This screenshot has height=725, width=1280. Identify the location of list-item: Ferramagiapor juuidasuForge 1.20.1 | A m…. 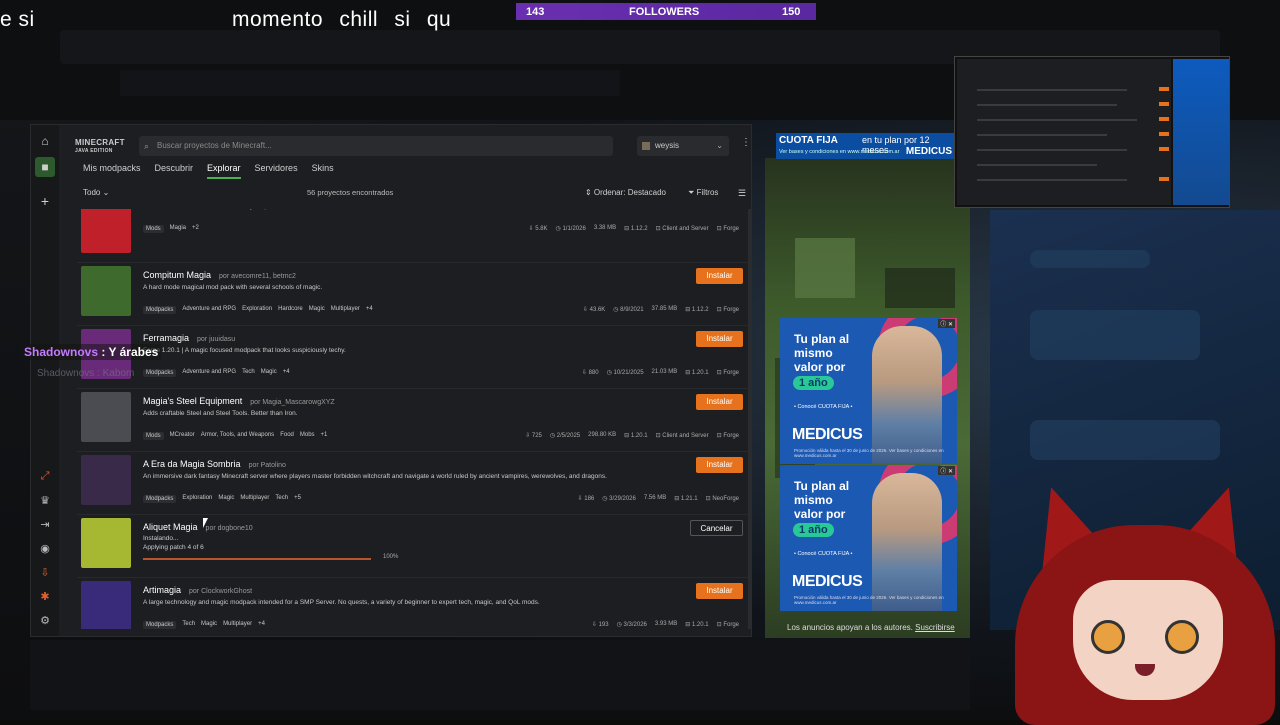
(413, 358).